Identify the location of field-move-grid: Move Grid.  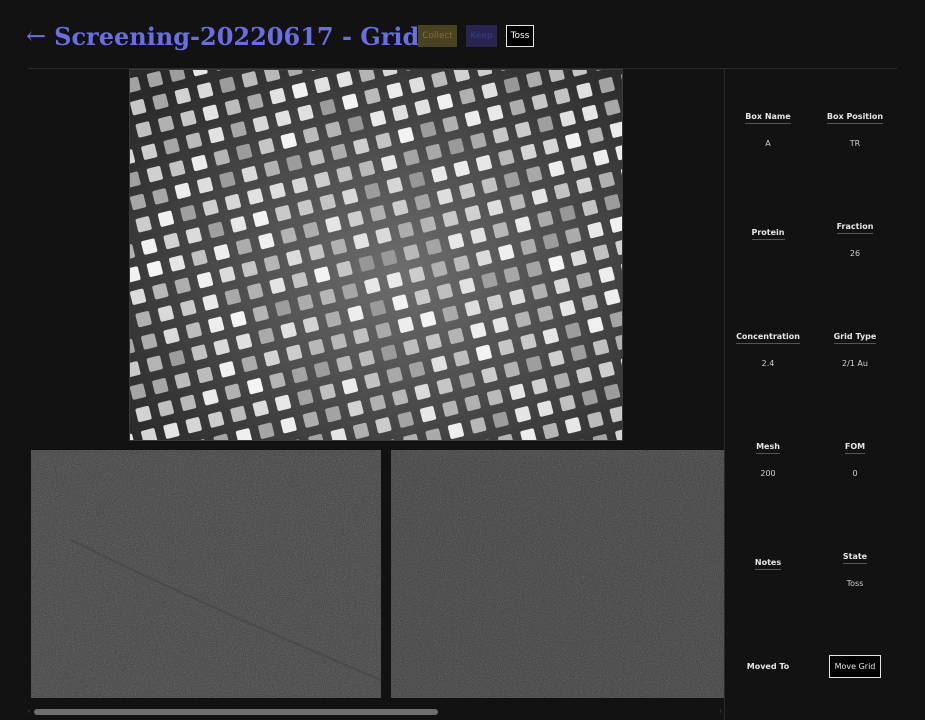
(855, 666).